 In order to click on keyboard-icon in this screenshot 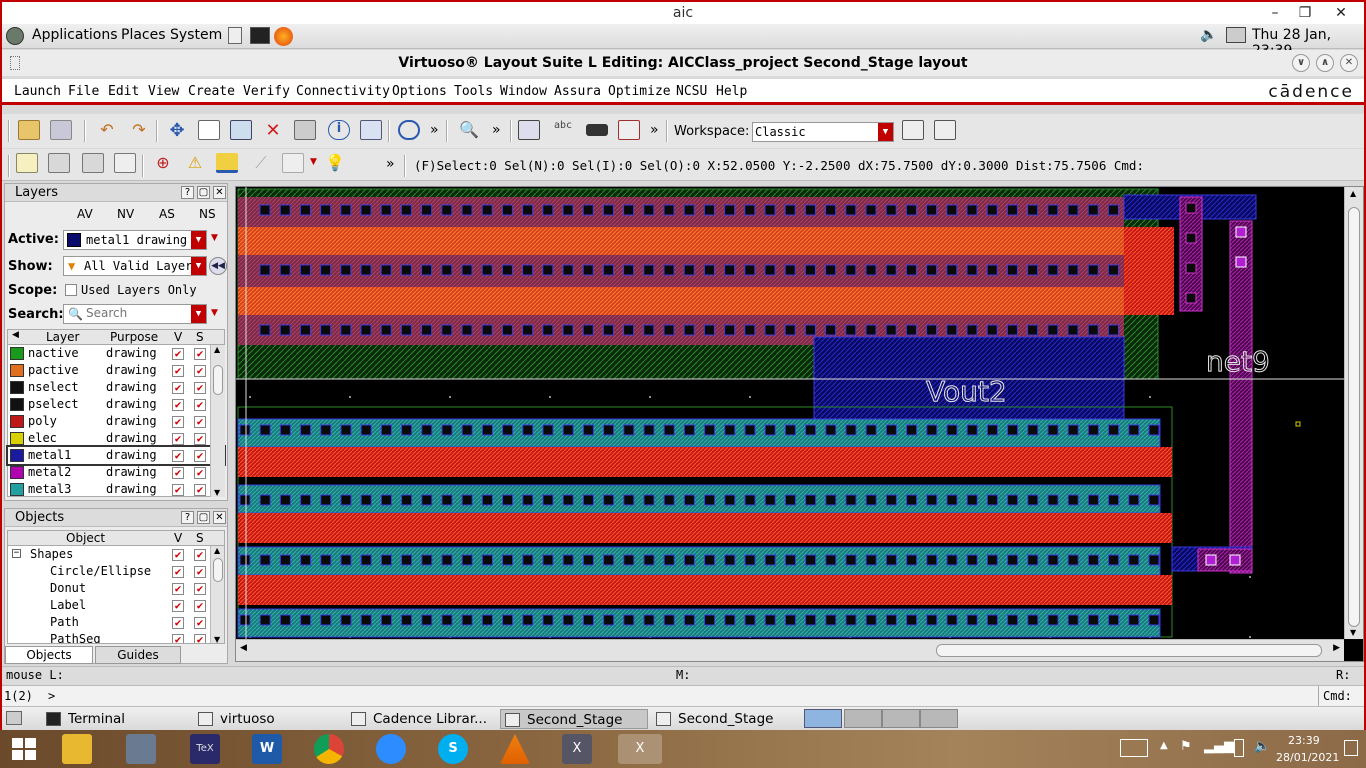, I will do `click(1134, 748)`.